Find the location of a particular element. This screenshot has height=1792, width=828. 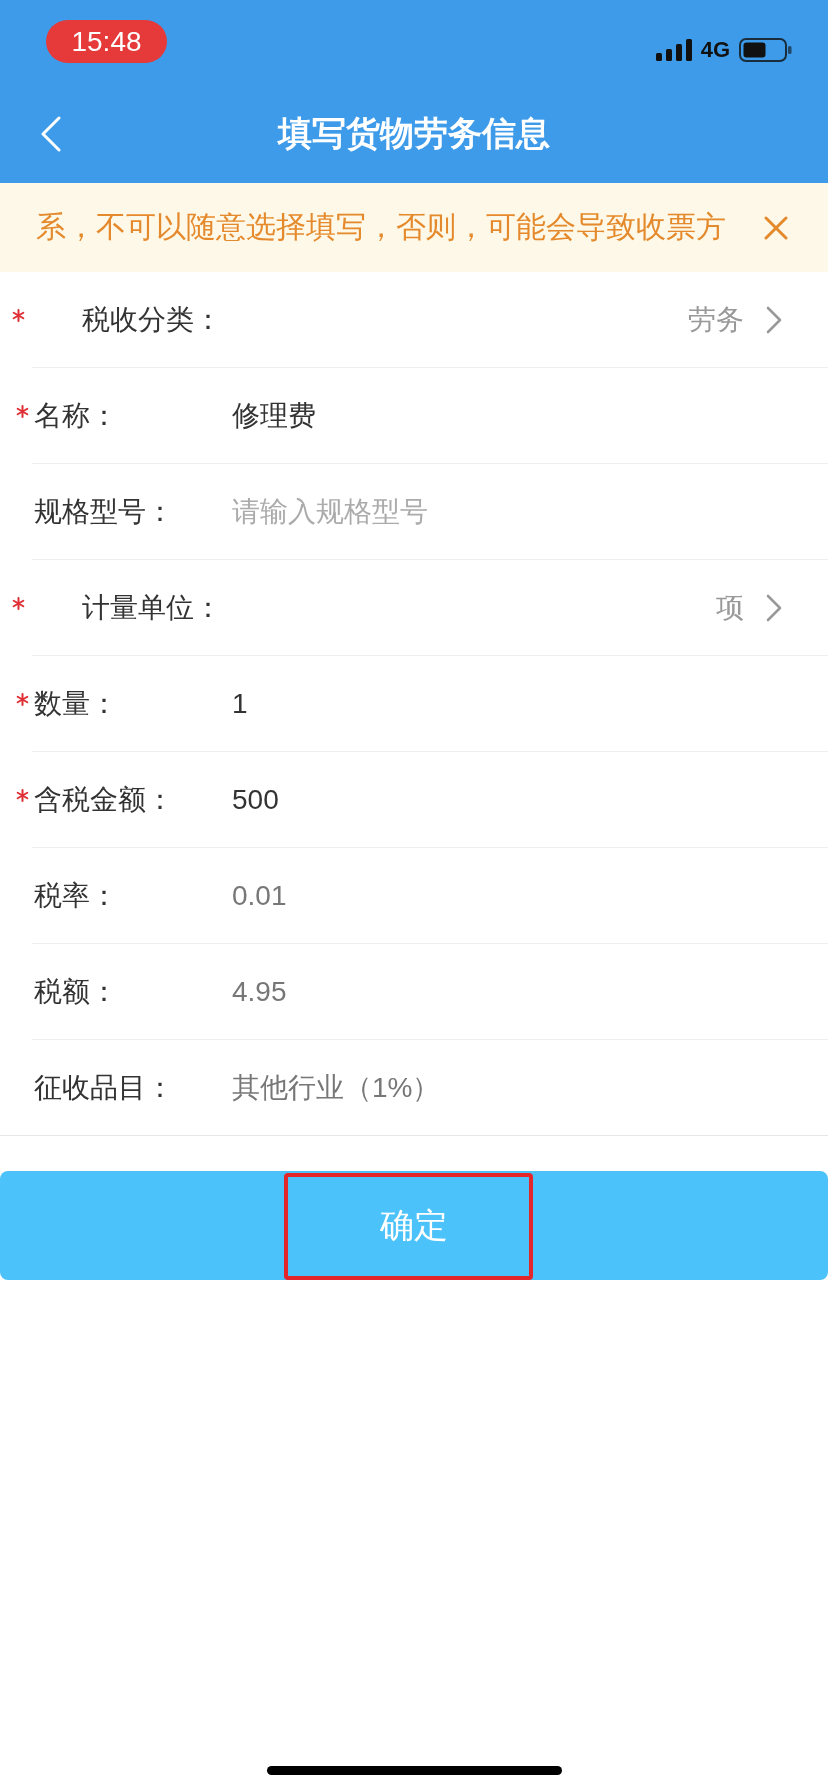

network-label: 4G is located at coordinates (715, 50).